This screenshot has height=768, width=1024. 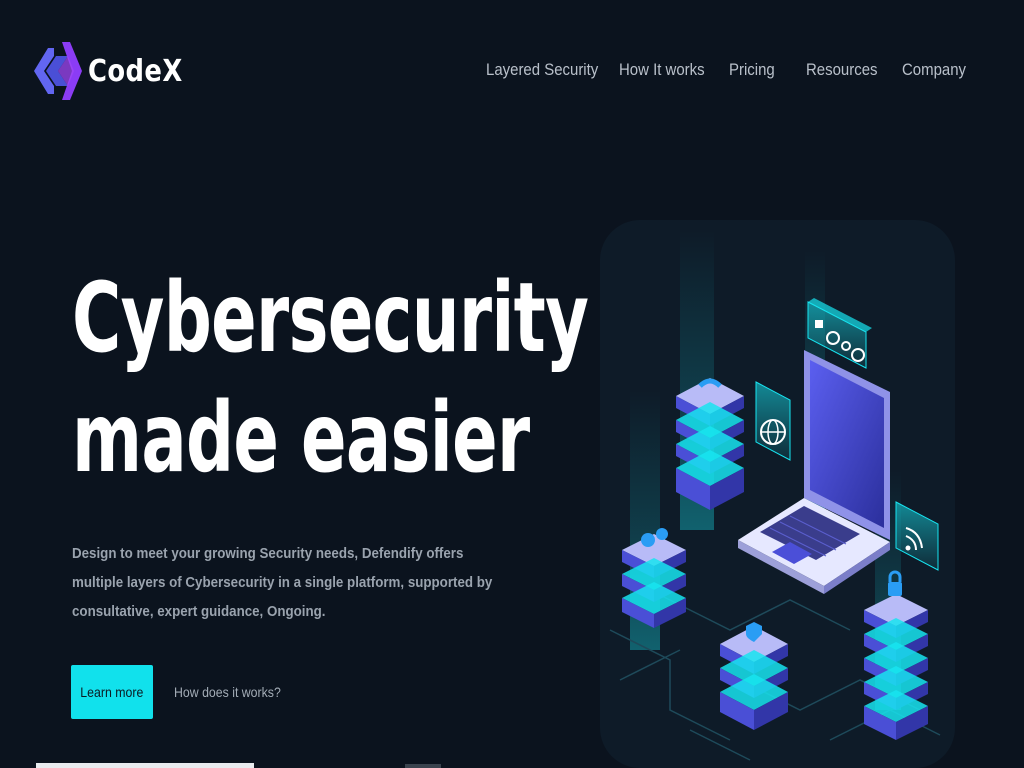 What do you see at coordinates (662, 70) in the screenshot?
I see `nav-item-how-it-works: How It works` at bounding box center [662, 70].